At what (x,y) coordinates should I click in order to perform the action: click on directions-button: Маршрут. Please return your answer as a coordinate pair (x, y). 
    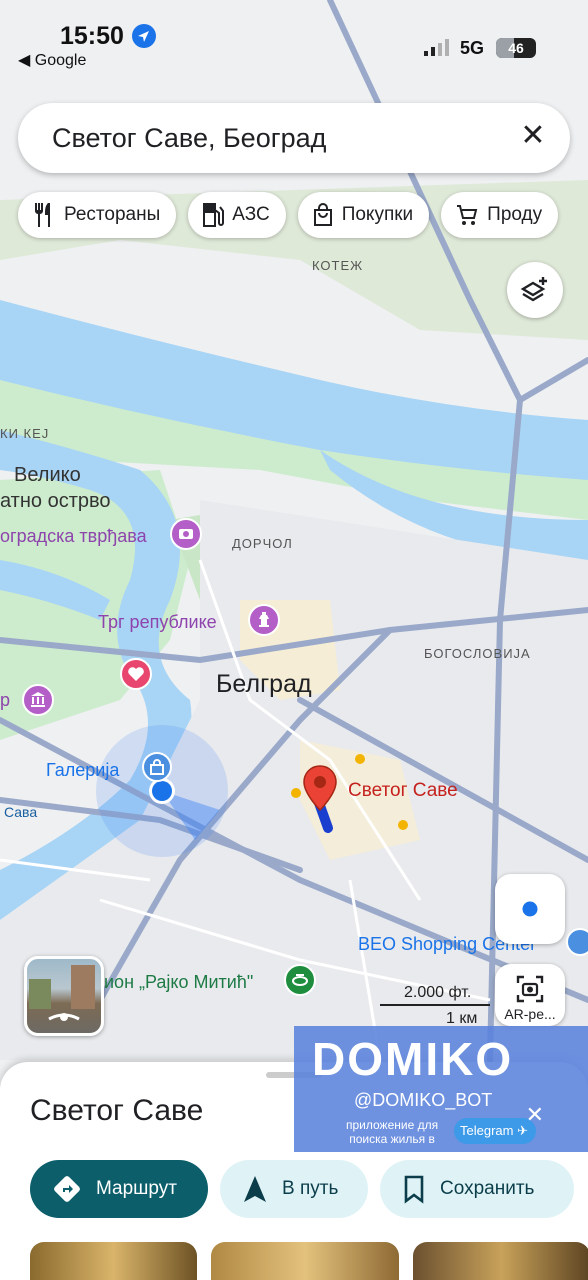
    Looking at the image, I should click on (119, 1189).